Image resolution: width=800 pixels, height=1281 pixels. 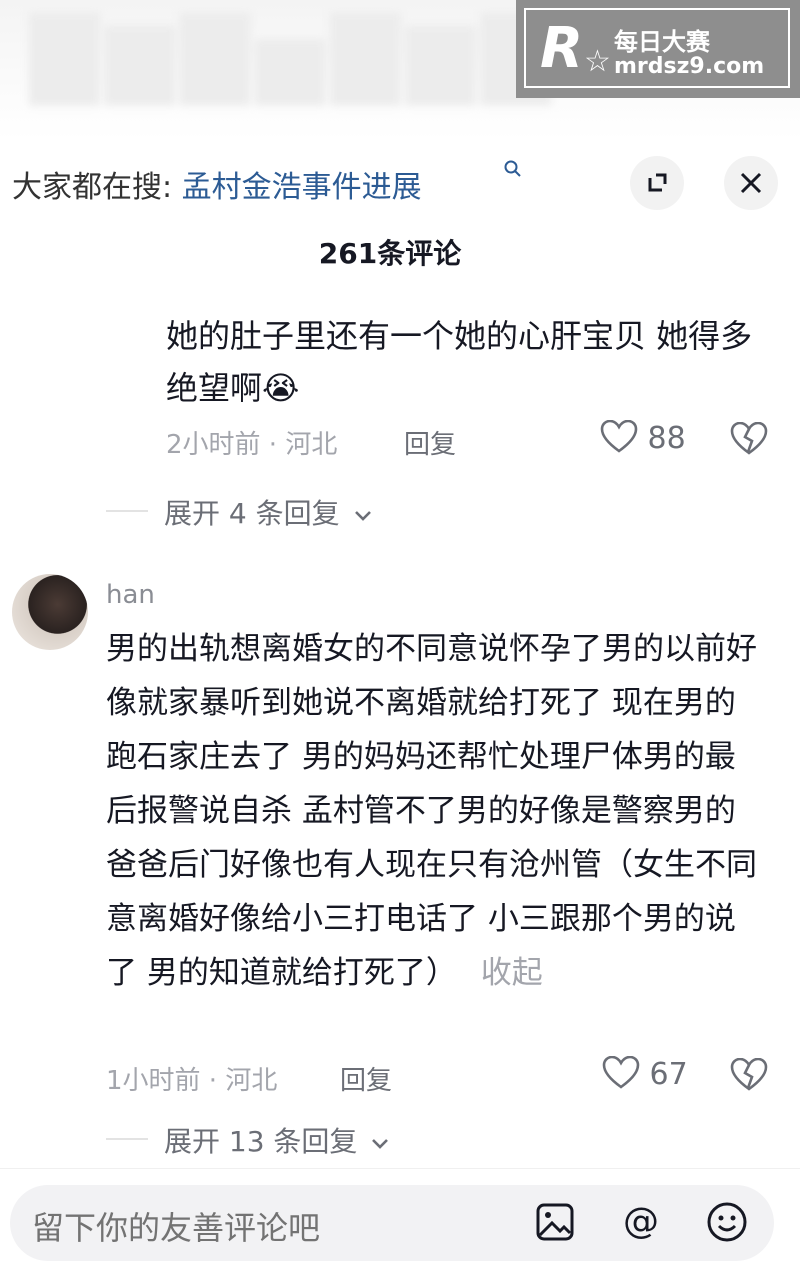 I want to click on emoji-button, so click(x=727, y=1222).